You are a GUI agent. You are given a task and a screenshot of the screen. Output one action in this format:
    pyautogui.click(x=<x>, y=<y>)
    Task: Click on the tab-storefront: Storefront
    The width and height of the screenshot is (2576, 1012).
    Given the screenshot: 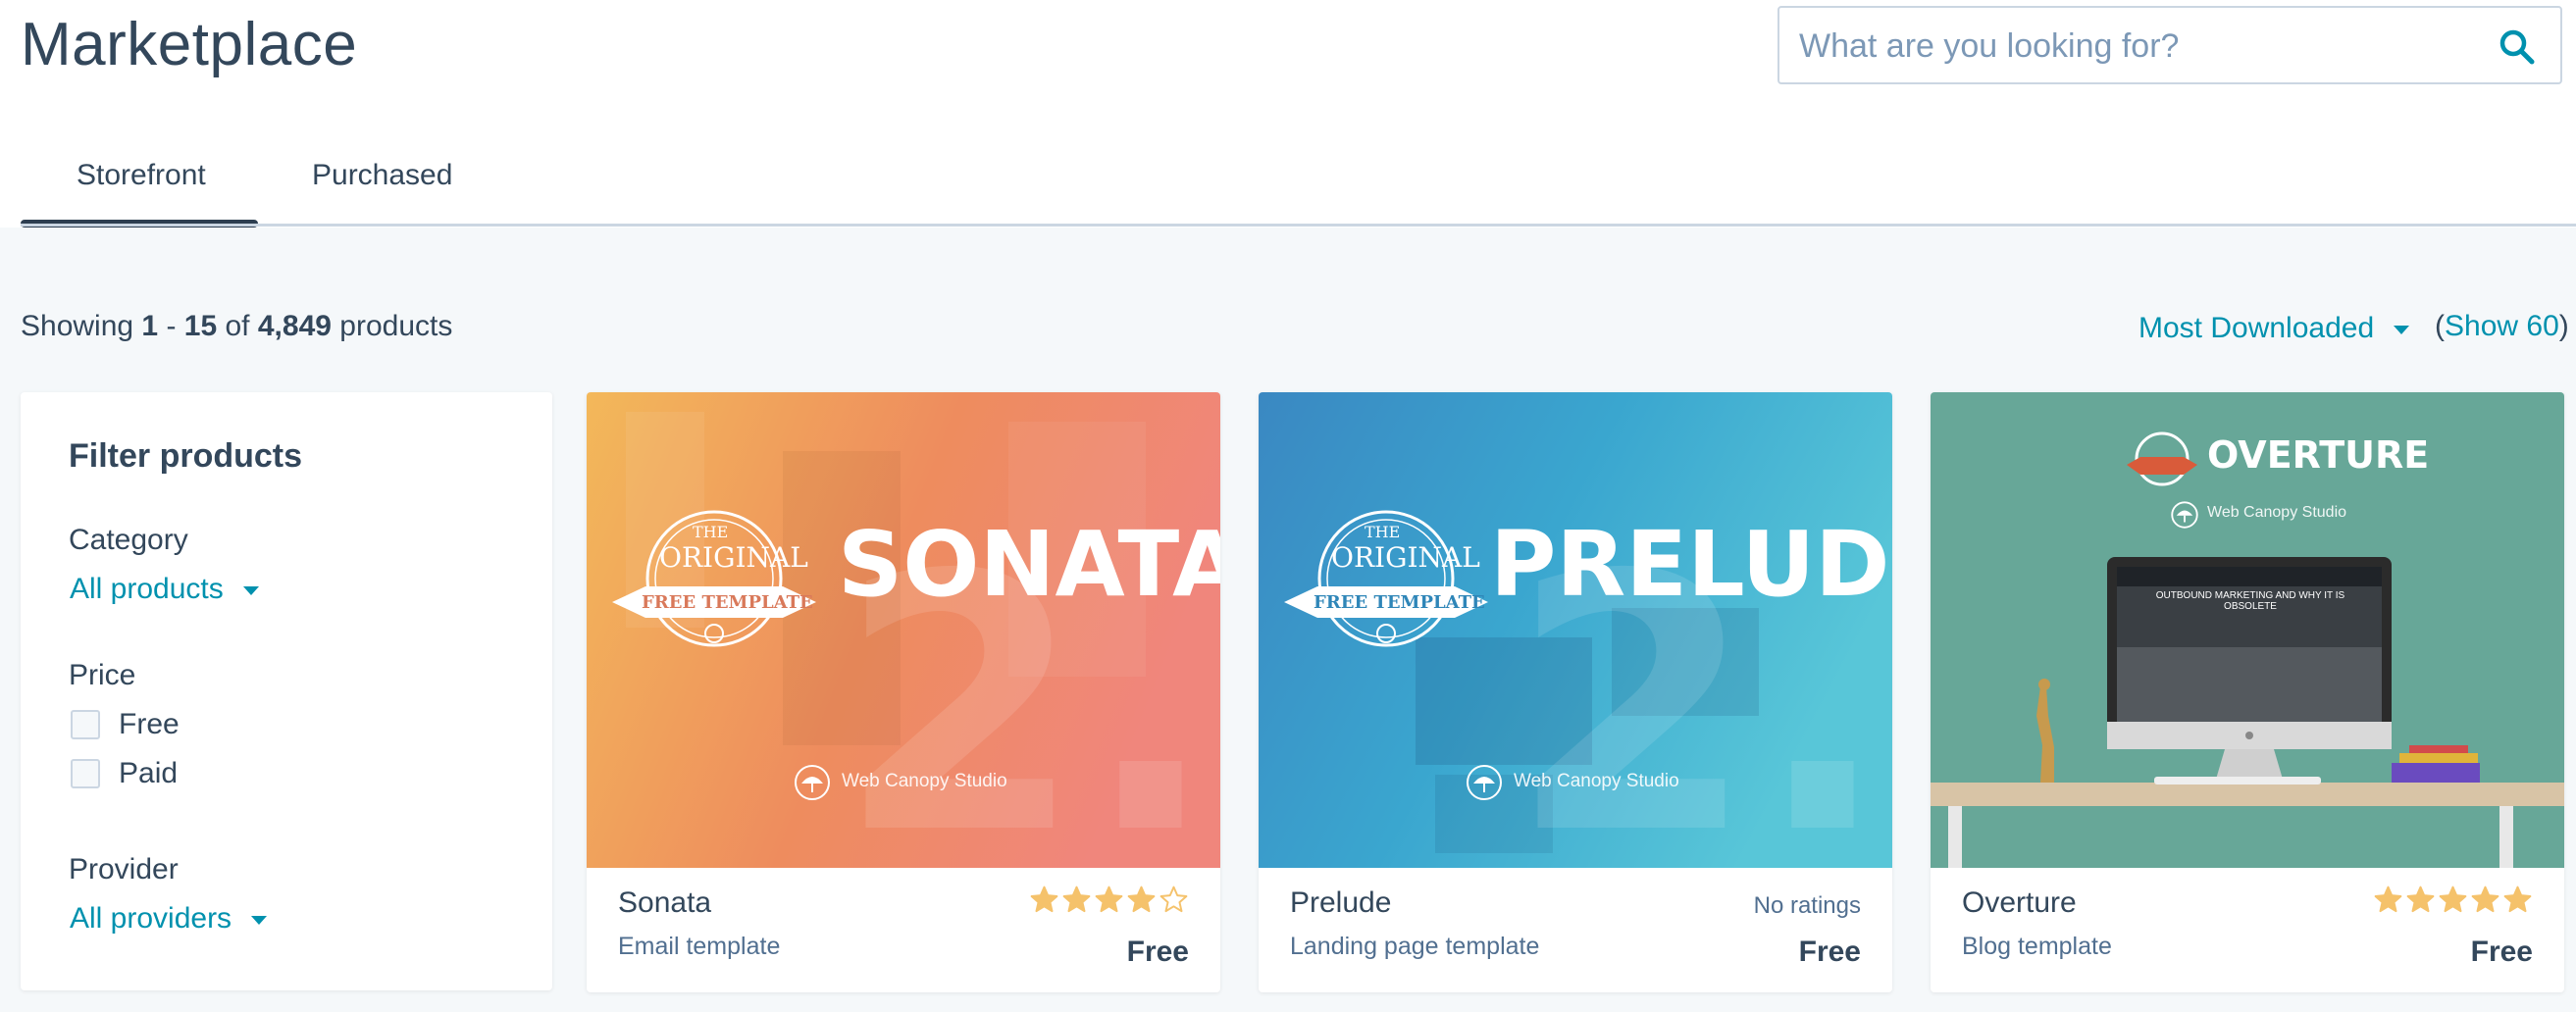 What is the action you would take?
    pyautogui.click(x=141, y=176)
    